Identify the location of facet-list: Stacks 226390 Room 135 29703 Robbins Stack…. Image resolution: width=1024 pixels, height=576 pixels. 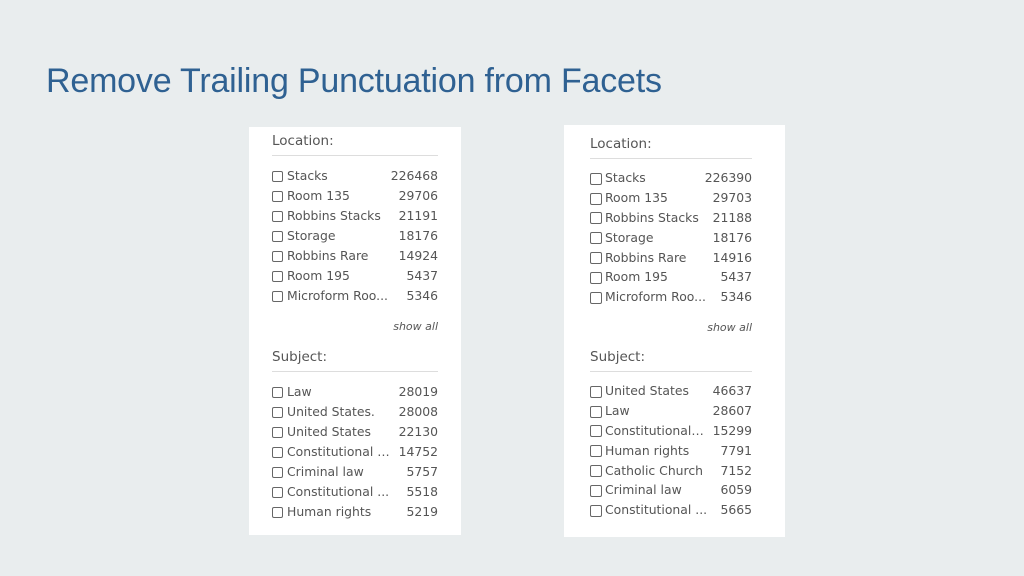
(671, 237).